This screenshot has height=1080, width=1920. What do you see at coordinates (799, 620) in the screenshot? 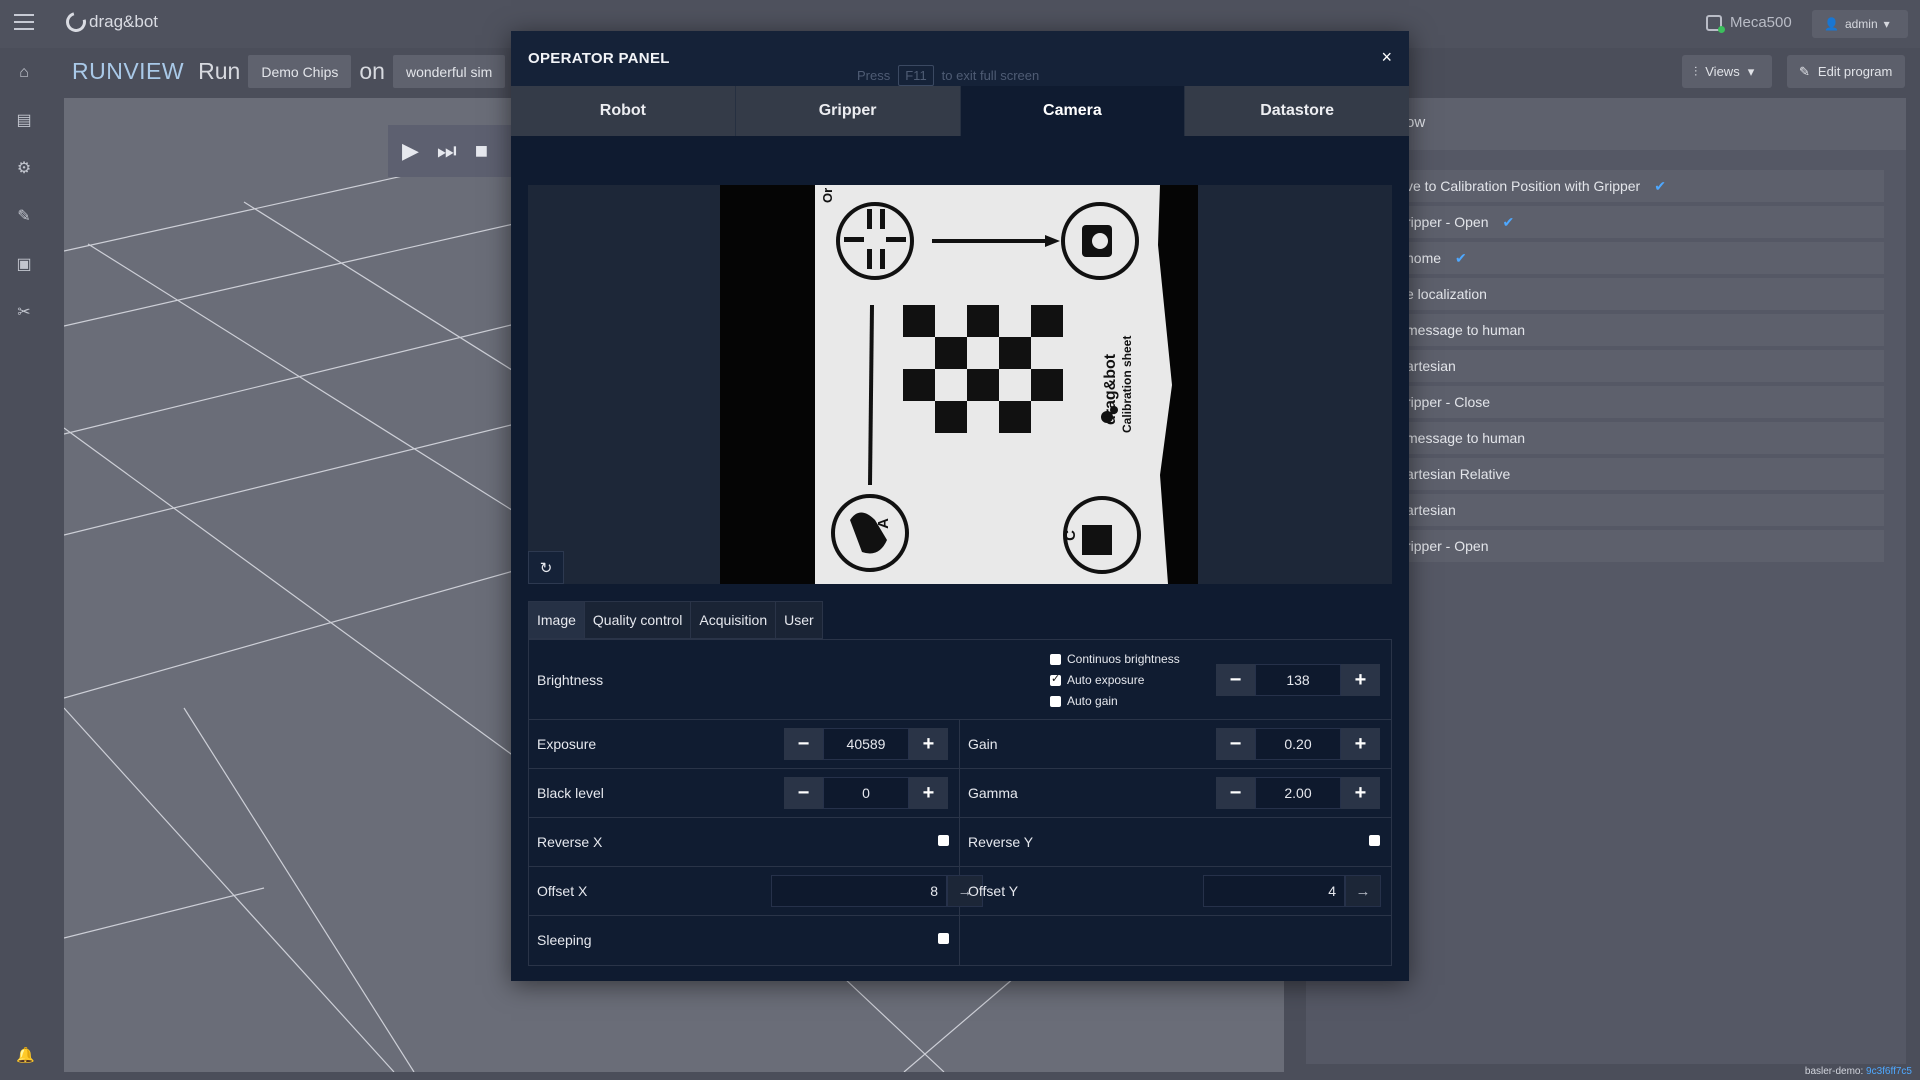
I see `subtab-user: User` at bounding box center [799, 620].